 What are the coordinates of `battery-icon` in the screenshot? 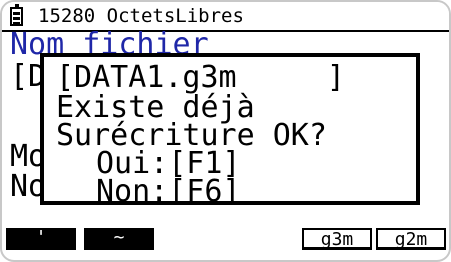 It's located at (16, 15).